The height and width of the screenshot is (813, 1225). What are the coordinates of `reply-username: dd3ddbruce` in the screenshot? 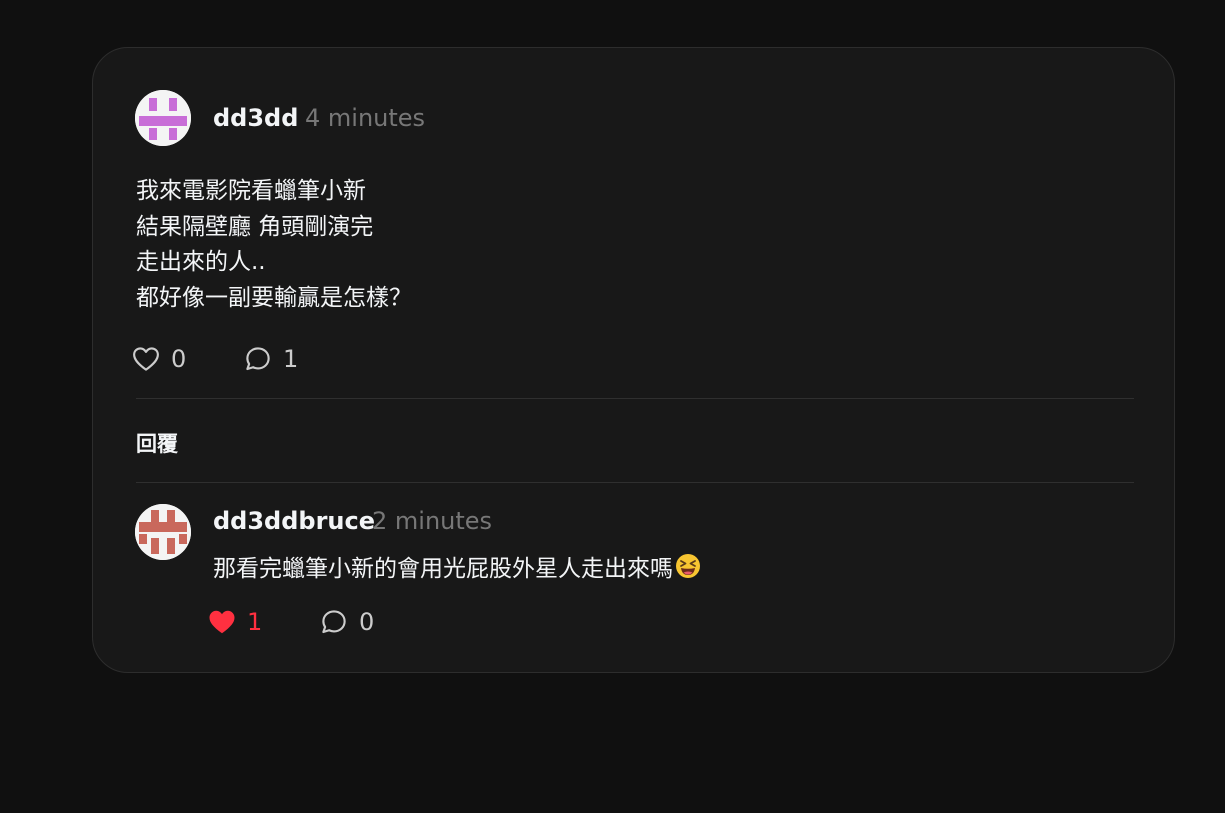 It's located at (294, 521).